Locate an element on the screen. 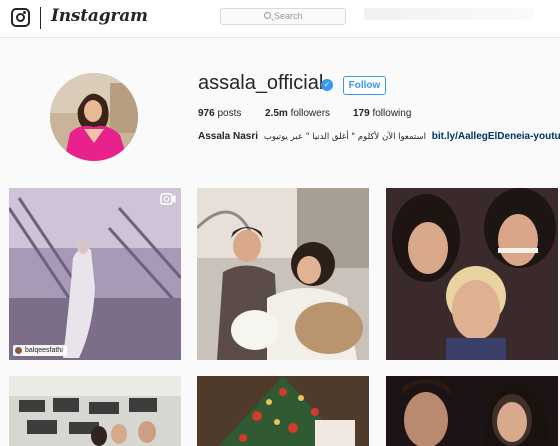  bio-link: bit.ly/AallegElDeneia-youtube is located at coordinates (496, 136).